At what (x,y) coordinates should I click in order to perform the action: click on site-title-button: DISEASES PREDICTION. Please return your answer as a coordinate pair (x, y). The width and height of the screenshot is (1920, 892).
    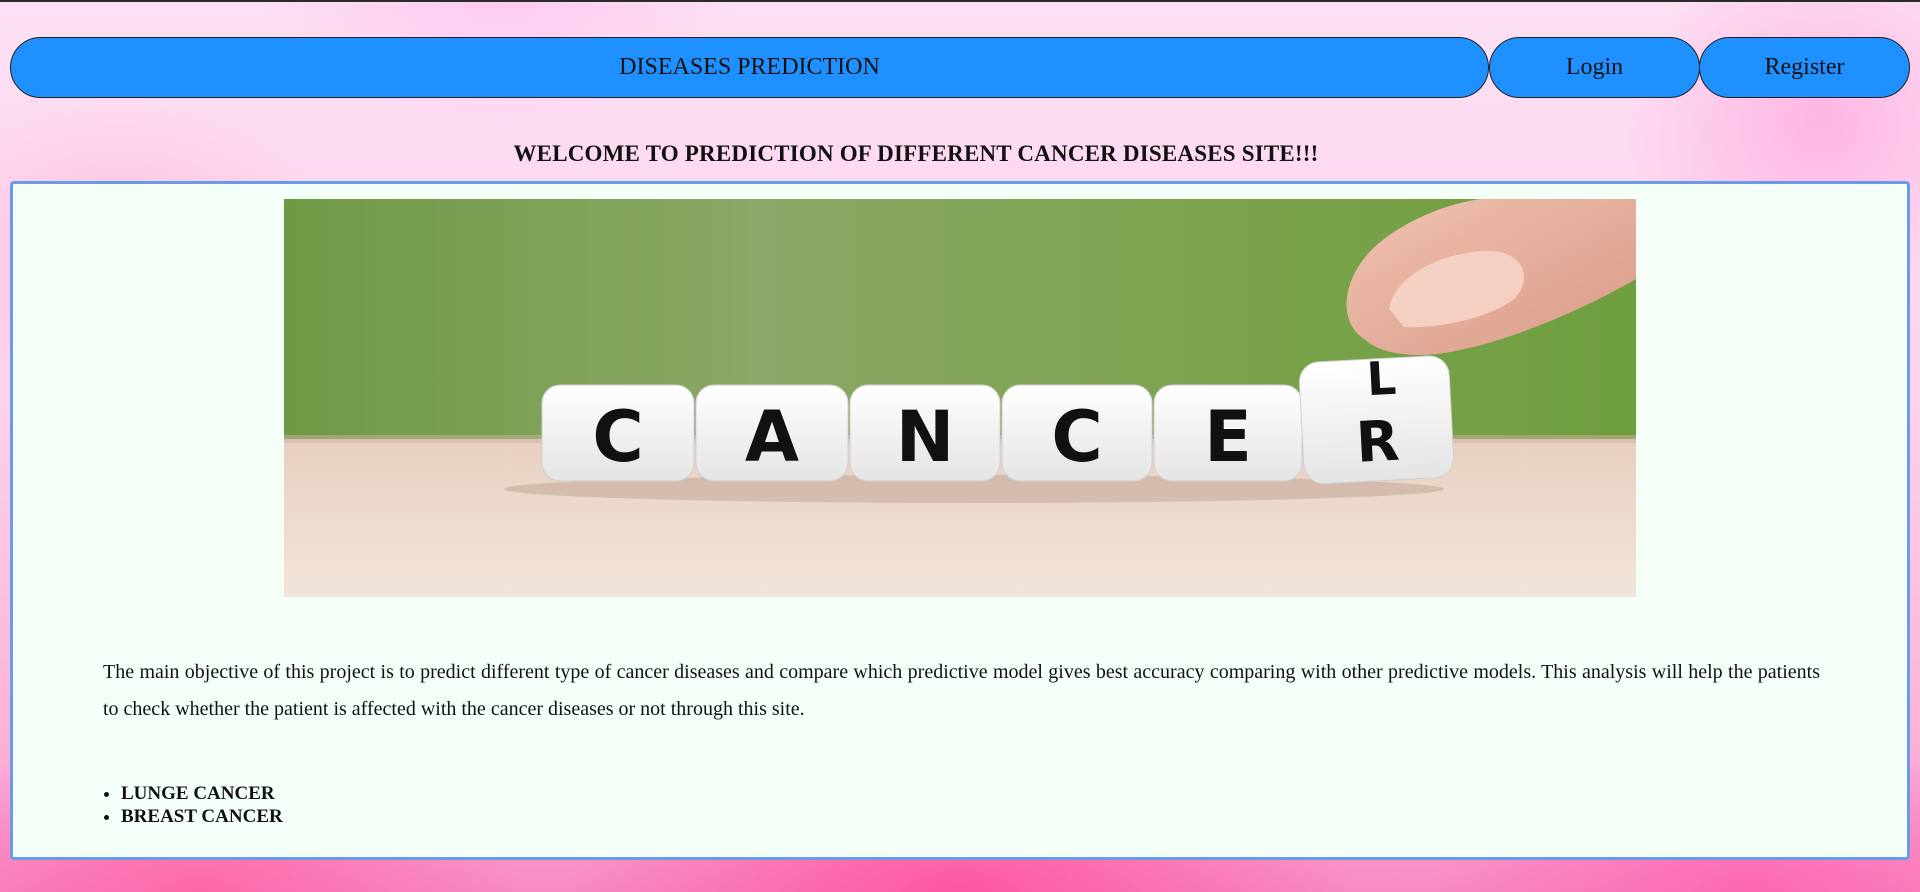
    Looking at the image, I should click on (749, 67).